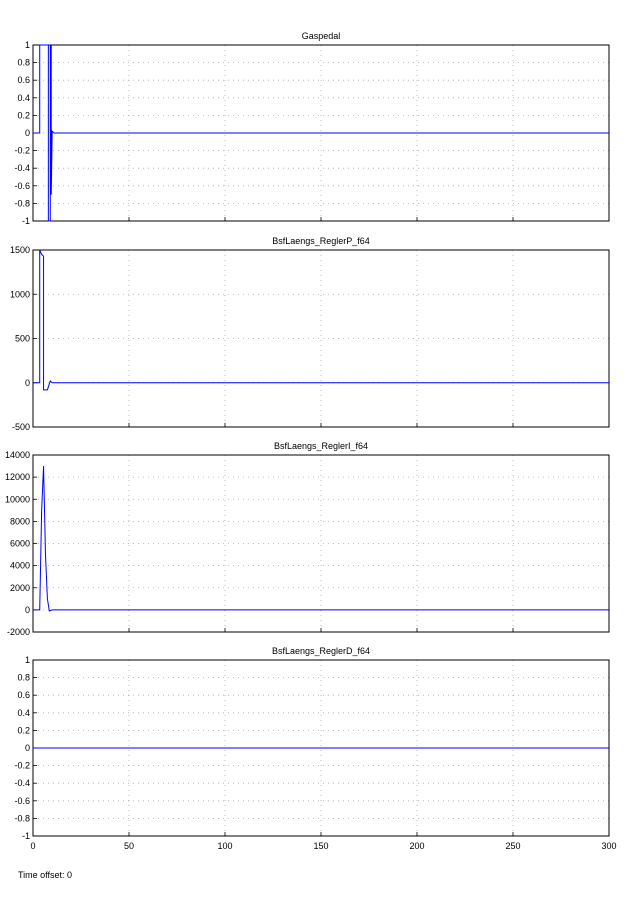  Describe the element at coordinates (32, 846) in the screenshot. I see `x-tick-label: 0` at that location.